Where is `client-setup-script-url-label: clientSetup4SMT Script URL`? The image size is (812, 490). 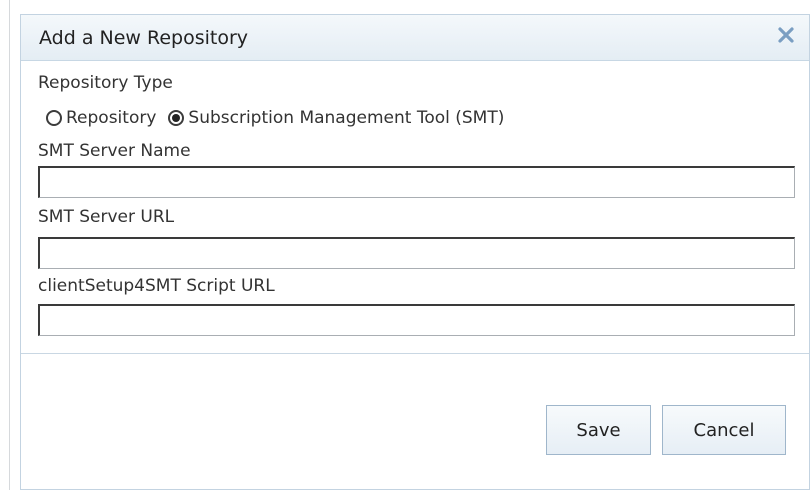
client-setup-script-url-label: clientSetup4SMT Script URL is located at coordinates (156, 286).